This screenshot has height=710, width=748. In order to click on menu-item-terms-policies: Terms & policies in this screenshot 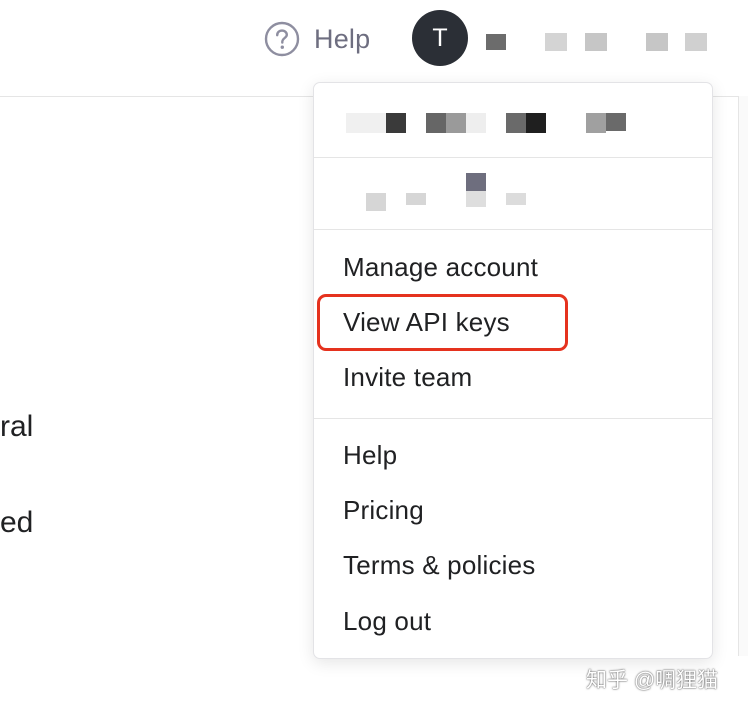, I will do `click(439, 565)`.